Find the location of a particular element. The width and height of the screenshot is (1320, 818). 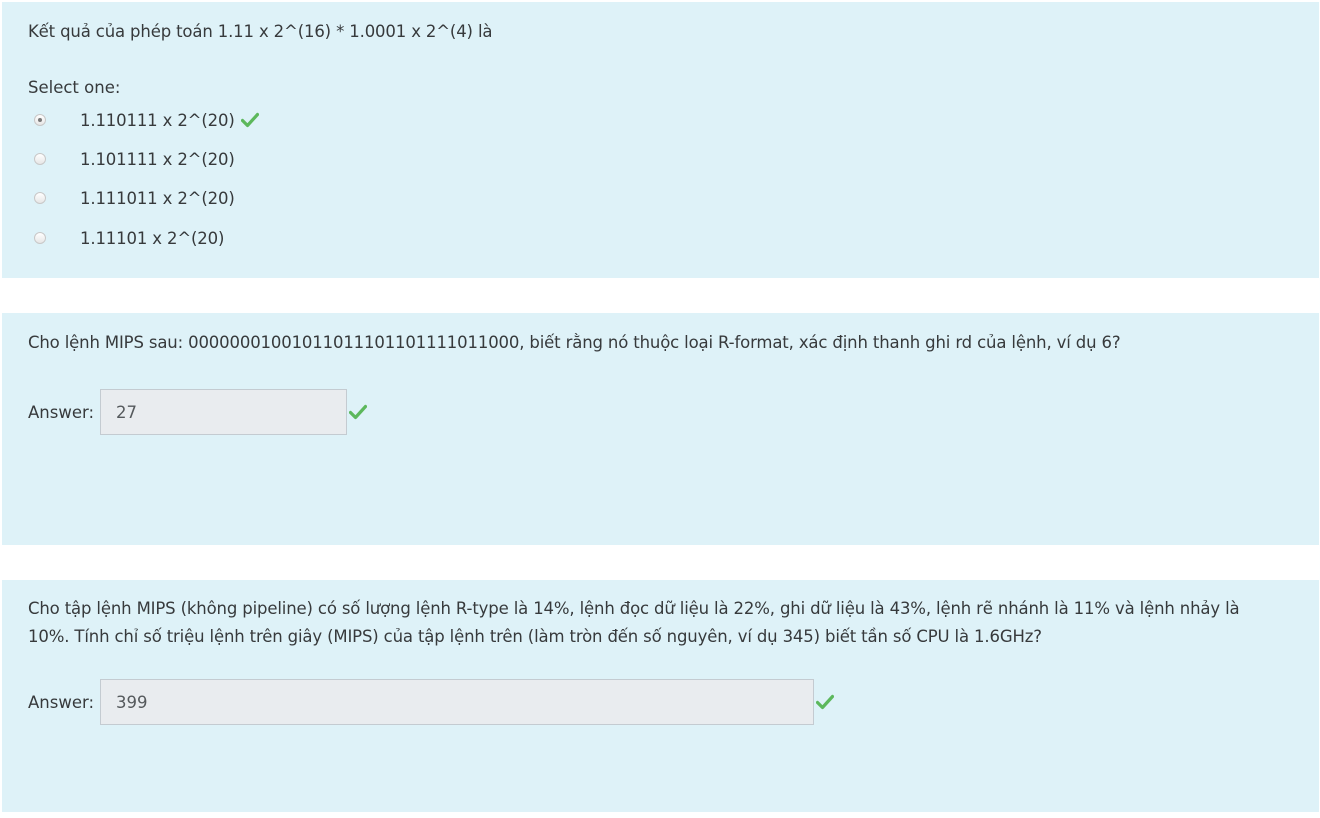

select-one-label: Select one: is located at coordinates (74, 87).